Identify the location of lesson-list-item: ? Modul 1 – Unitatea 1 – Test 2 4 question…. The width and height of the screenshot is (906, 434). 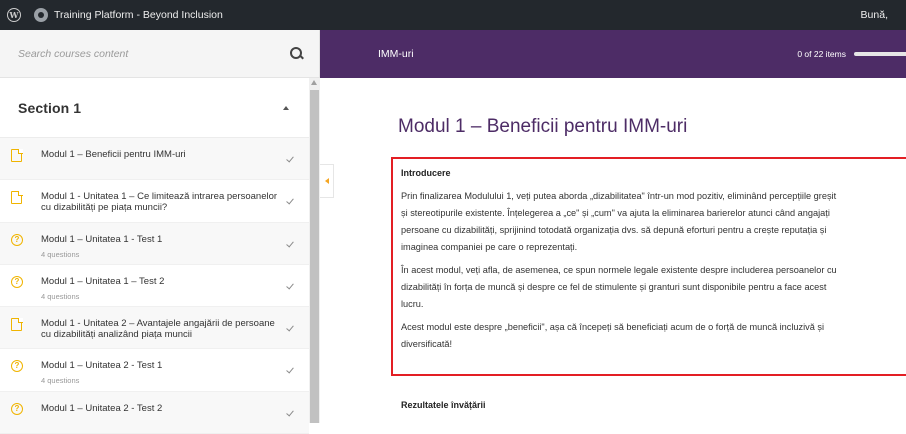
(154, 286).